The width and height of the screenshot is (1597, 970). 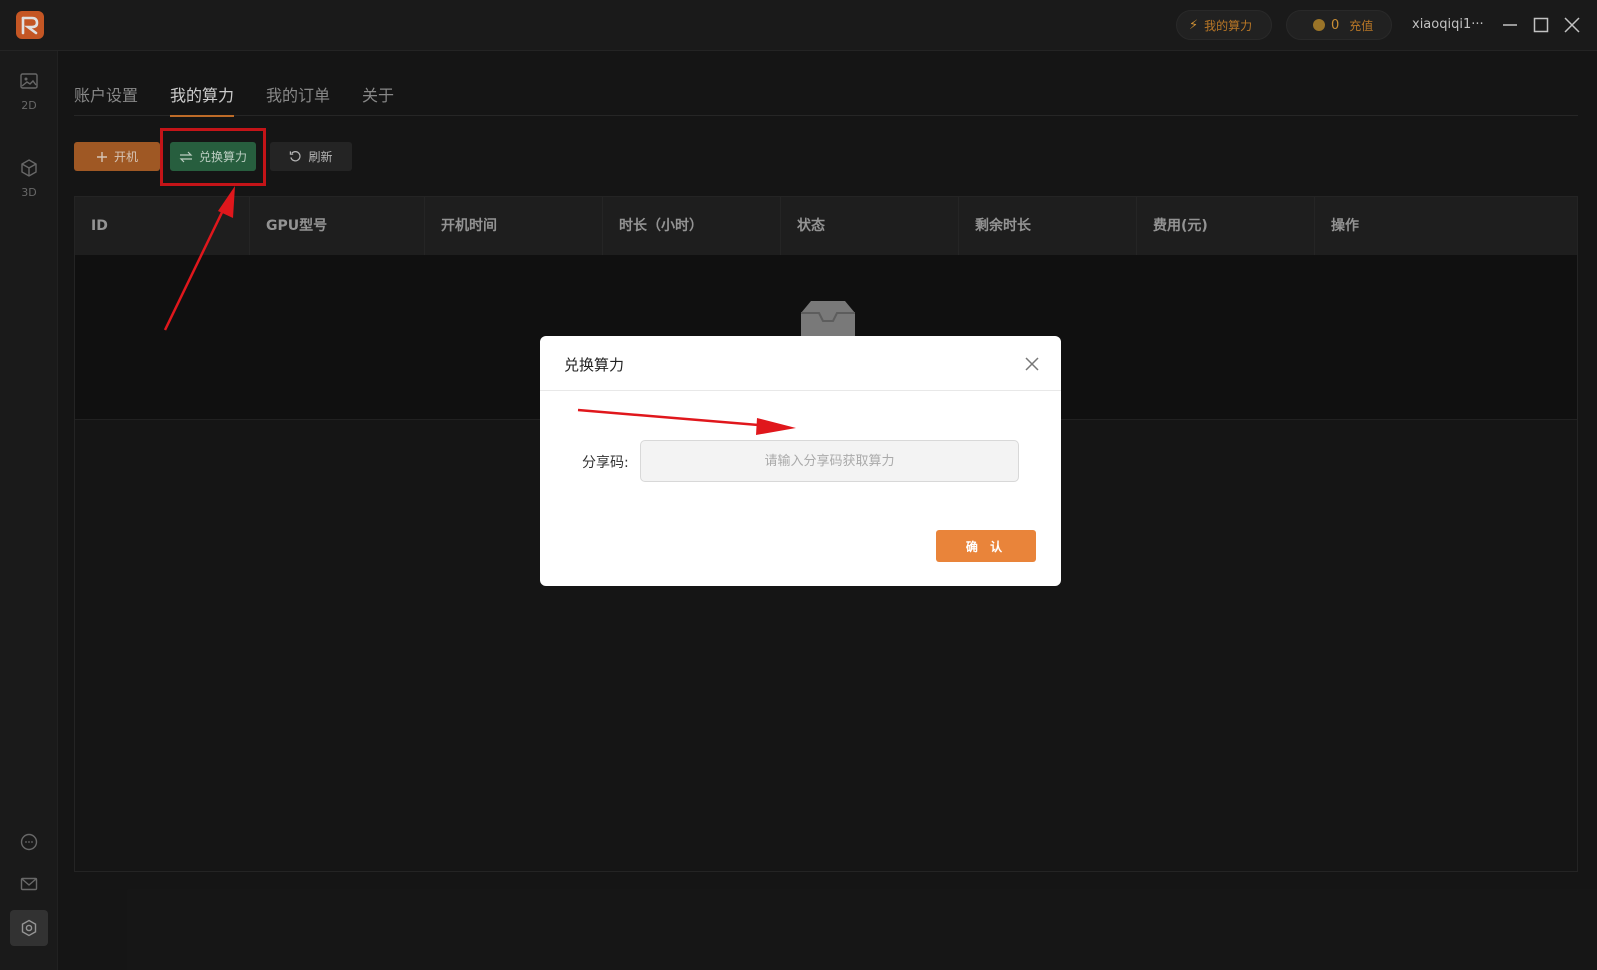 I want to click on exchange-dialog: 兑换算力 分享码: 确 认, so click(x=800, y=461).